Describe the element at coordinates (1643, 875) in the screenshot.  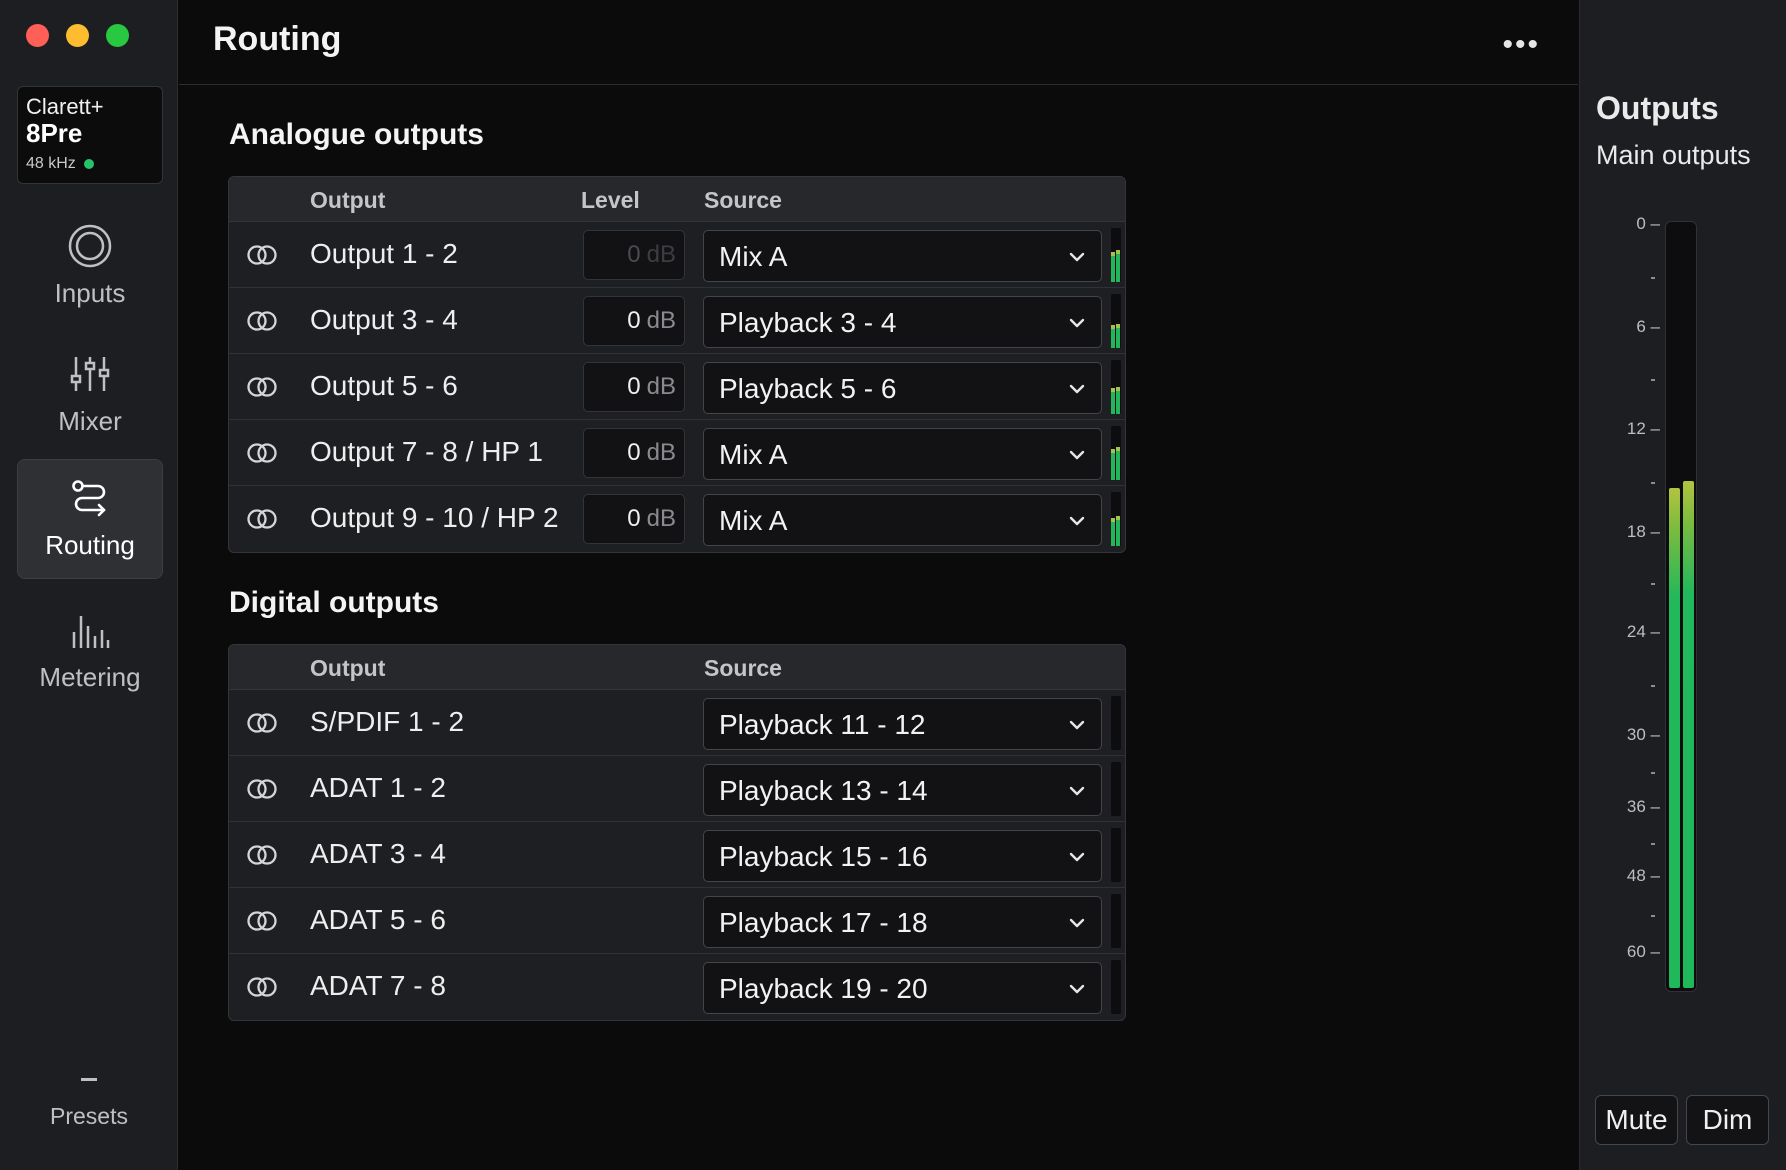
I see `meter-tick-label: 48 –` at that location.